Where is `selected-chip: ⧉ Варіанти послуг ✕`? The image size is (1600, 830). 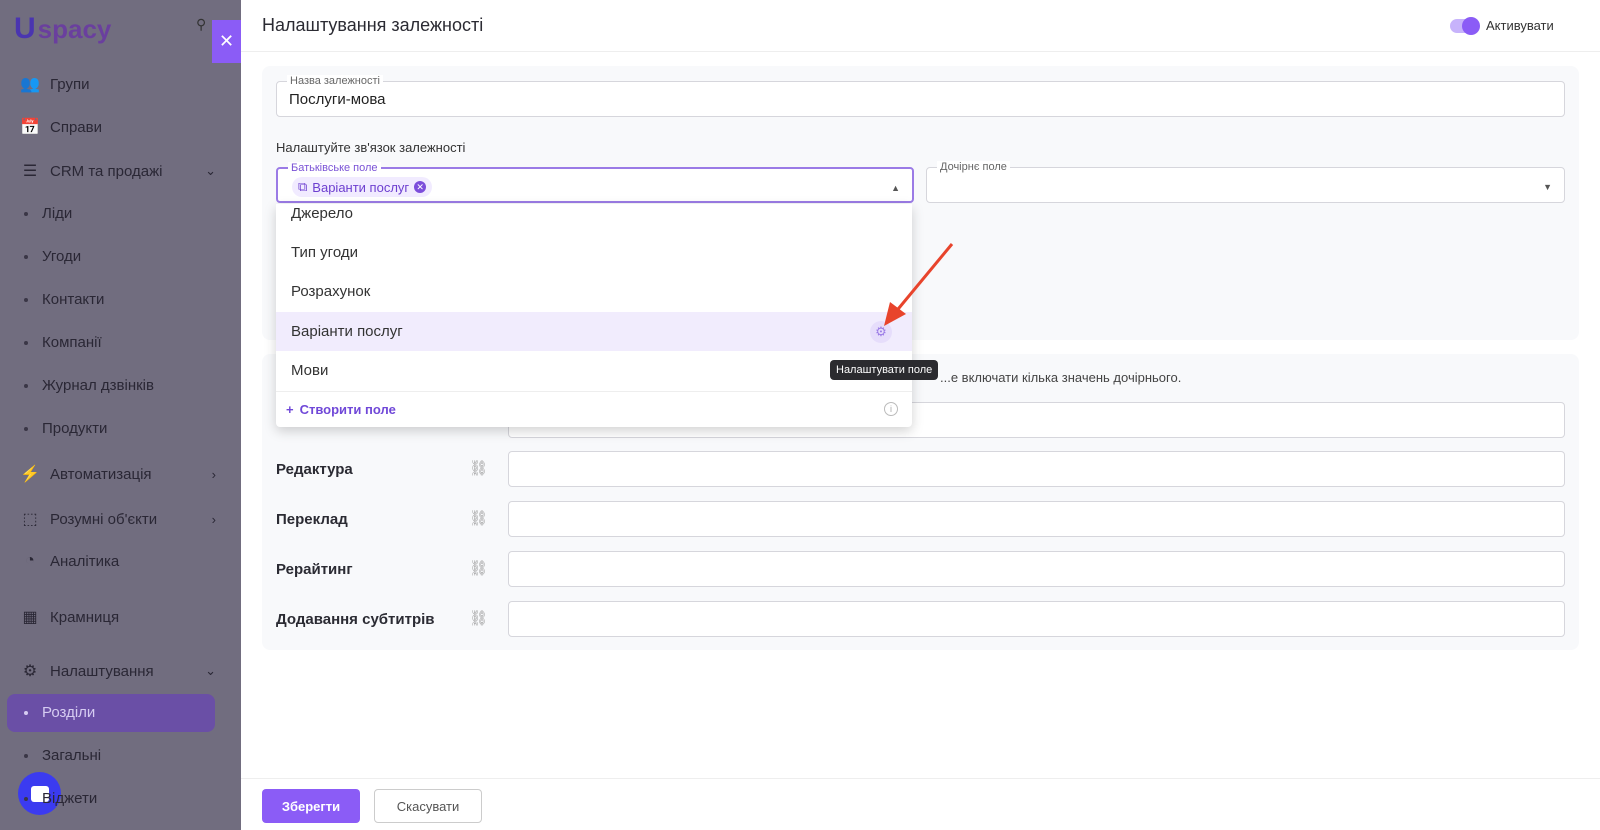 selected-chip: ⧉ Варіанти послуг ✕ is located at coordinates (362, 187).